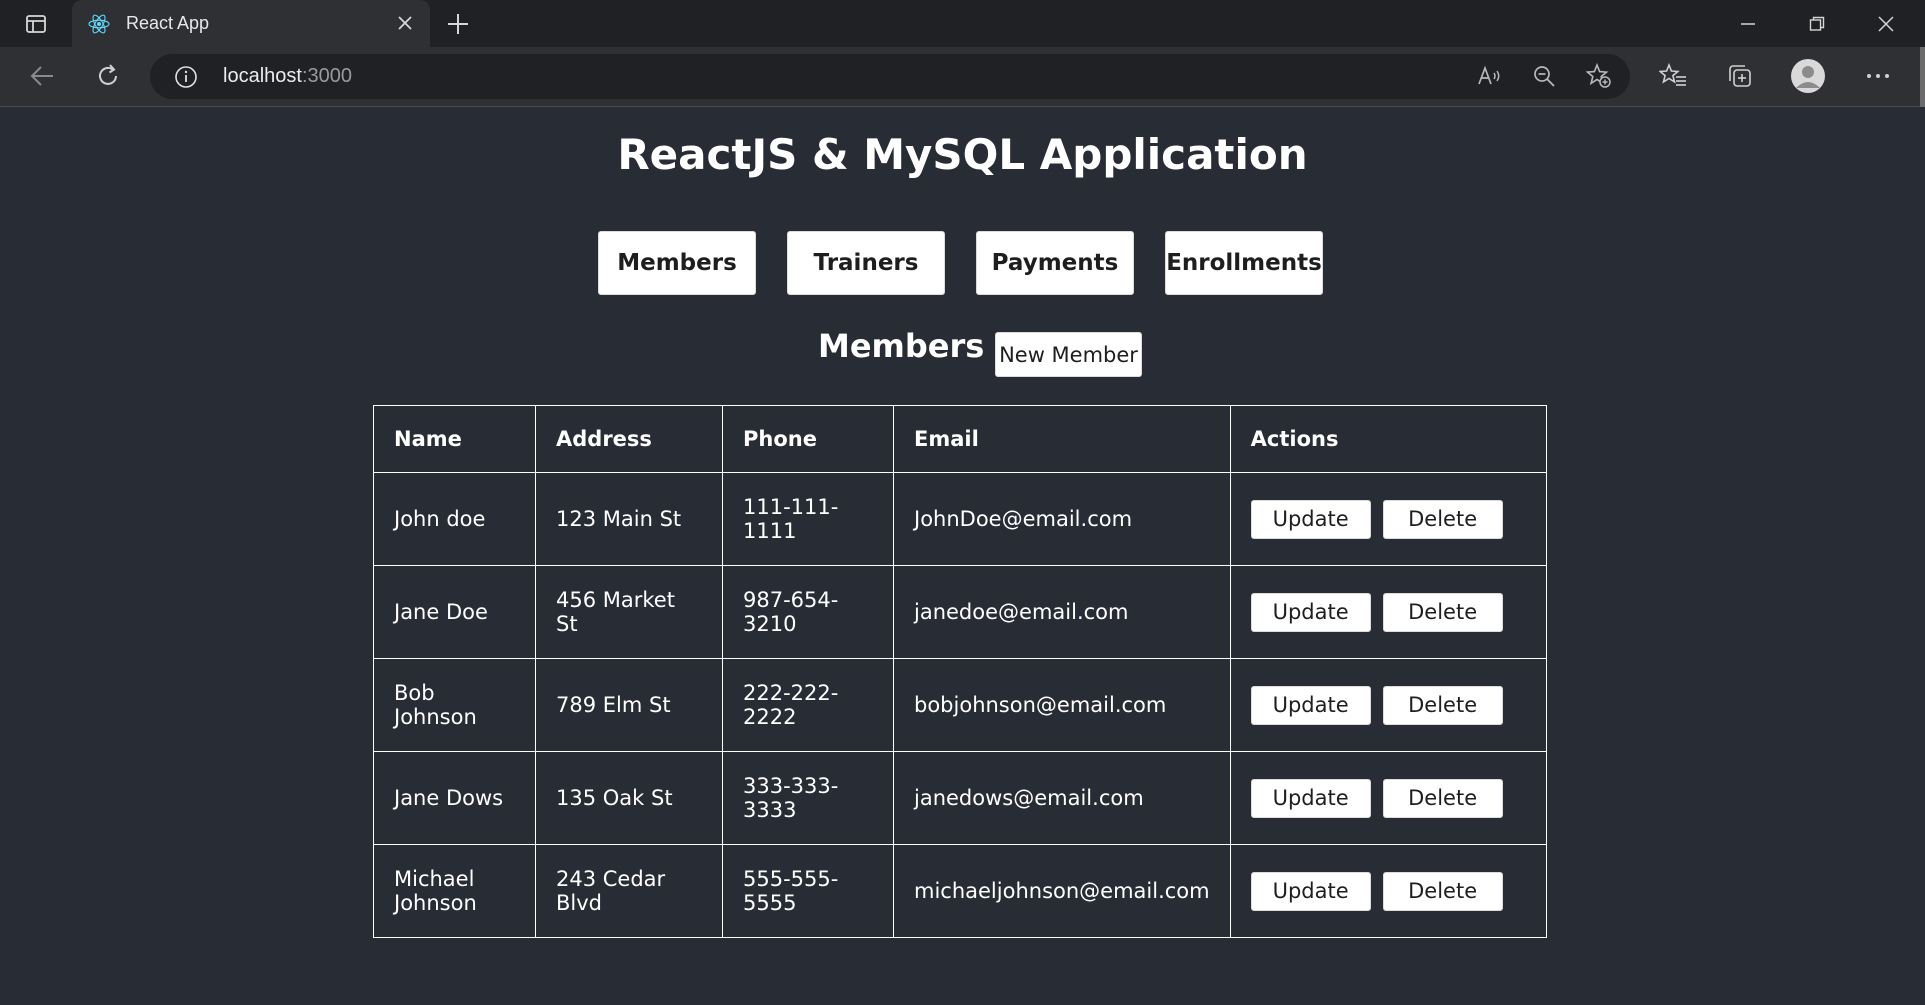 The height and width of the screenshot is (1005, 1925). Describe the element at coordinates (454, 612) in the screenshot. I see `member-name: Jane Doe` at that location.